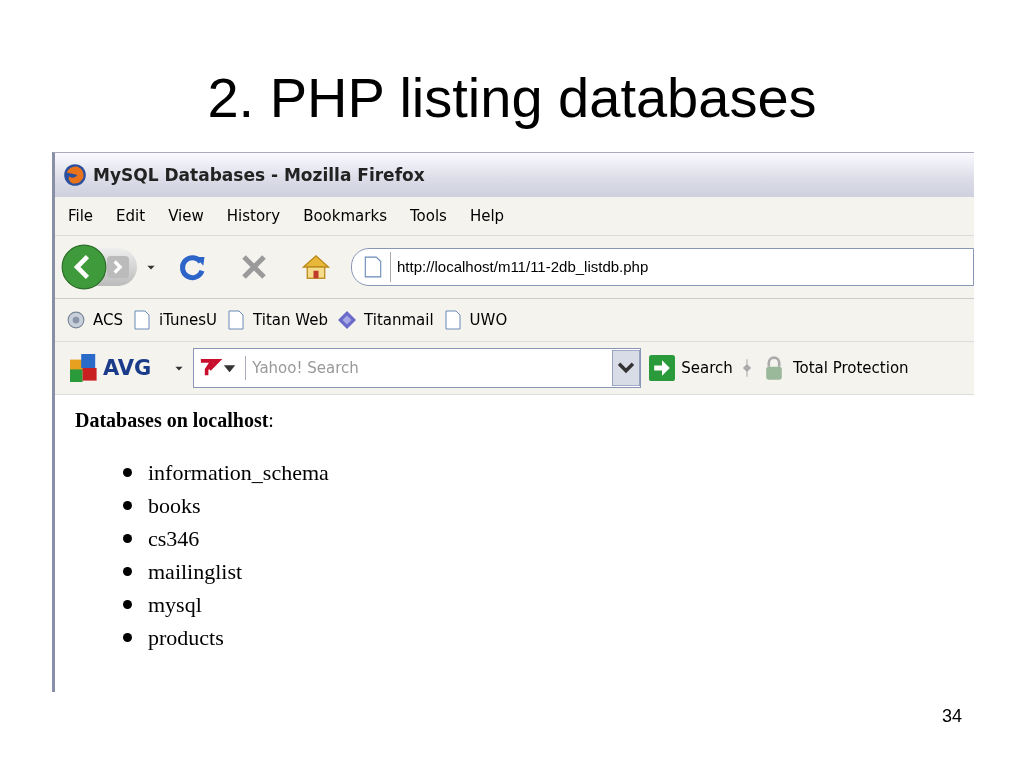  I want to click on menu-item: File, so click(81, 216).